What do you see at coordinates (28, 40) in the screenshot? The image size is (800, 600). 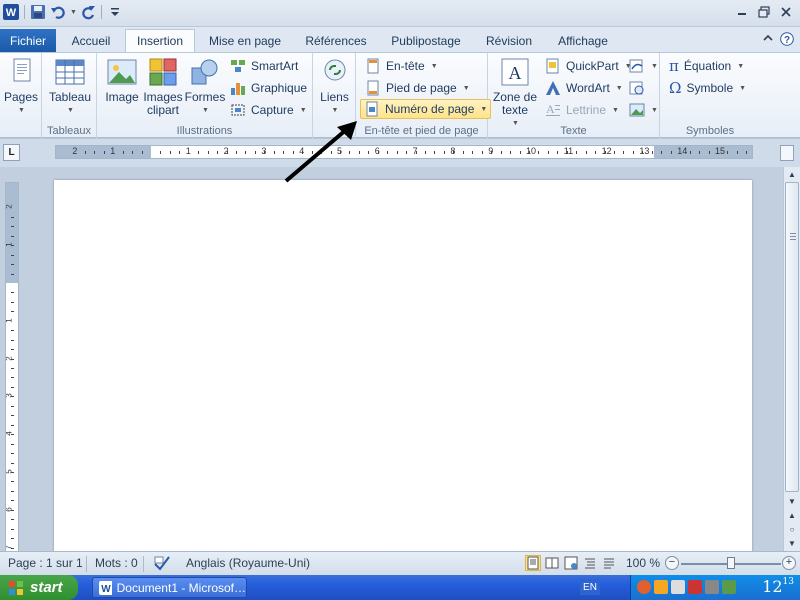 I see `tab-file: Fichier` at bounding box center [28, 40].